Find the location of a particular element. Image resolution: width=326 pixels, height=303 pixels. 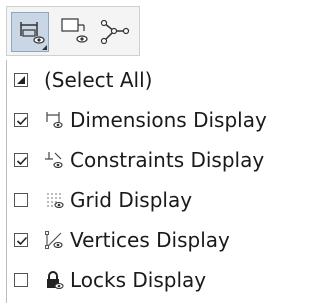

display-filter-dropdown-button is located at coordinates (30, 32).